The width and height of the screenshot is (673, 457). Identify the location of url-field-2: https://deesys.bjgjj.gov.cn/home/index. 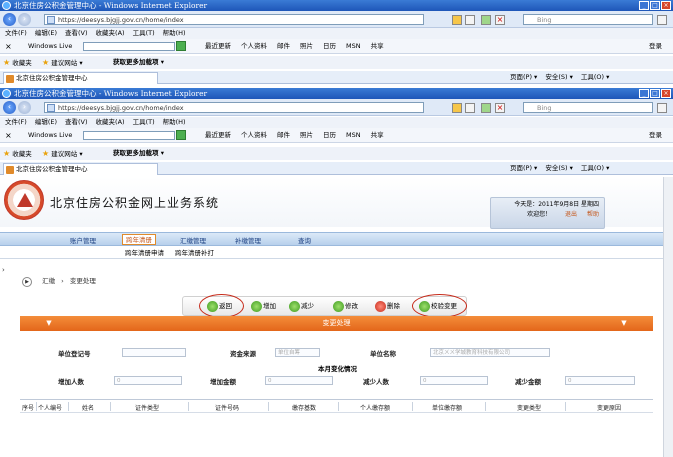
(234, 107).